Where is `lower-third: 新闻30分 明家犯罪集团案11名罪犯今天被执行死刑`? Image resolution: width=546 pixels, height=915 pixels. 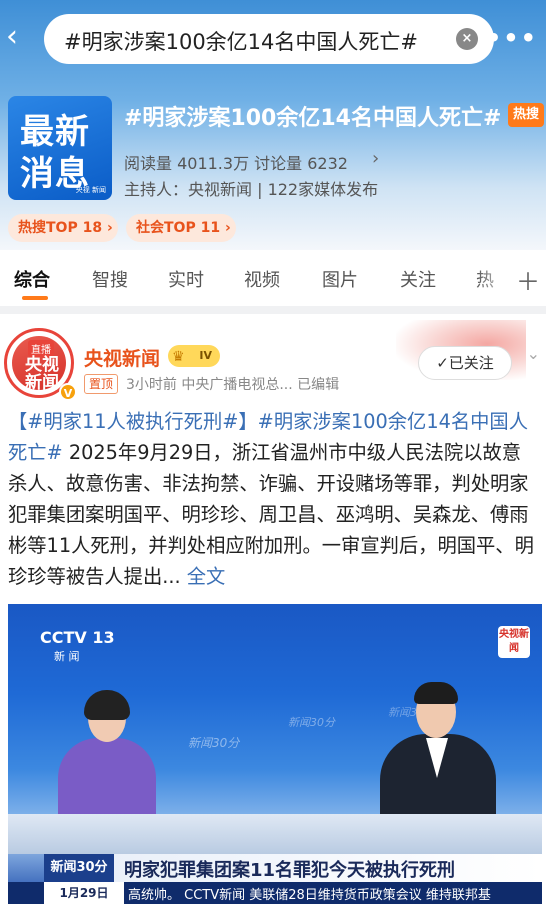 lower-third: 新闻30分 明家犯罪集团案11名罪犯今天被执行死刑 is located at coordinates (293, 868).